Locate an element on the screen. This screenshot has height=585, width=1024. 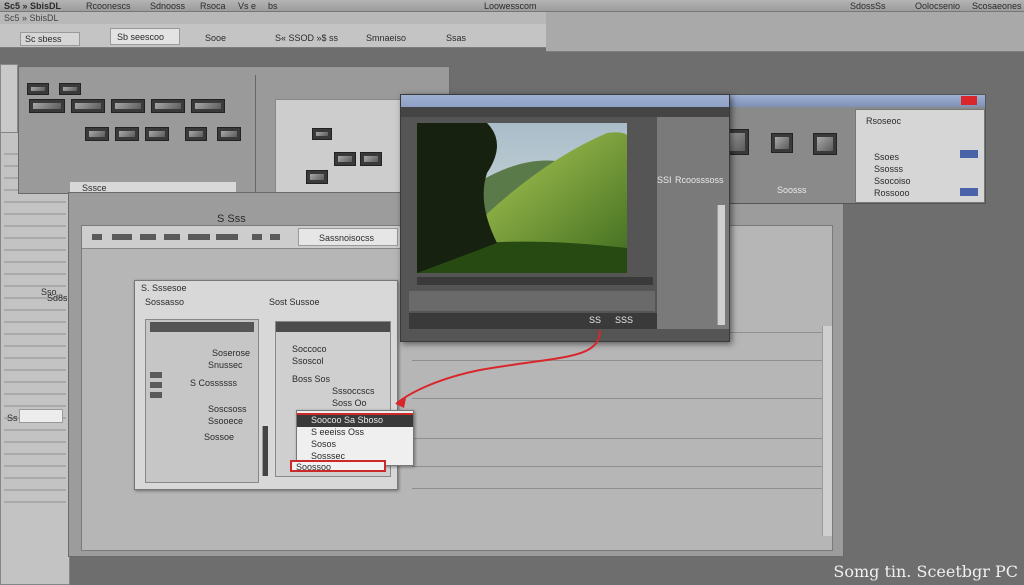
watermark: Somg tin. Sceetbgr PC is located at coordinates (925, 571).